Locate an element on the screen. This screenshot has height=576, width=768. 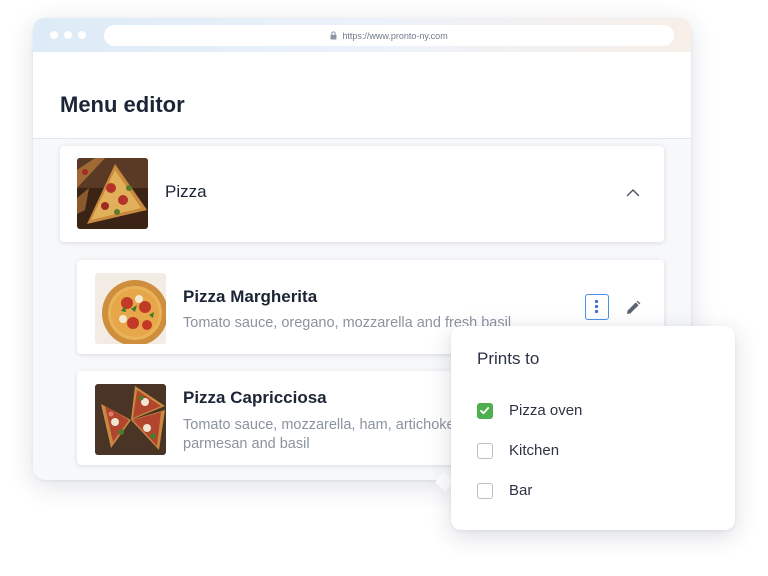
category-card-pizza: Pizza is located at coordinates (362, 194).